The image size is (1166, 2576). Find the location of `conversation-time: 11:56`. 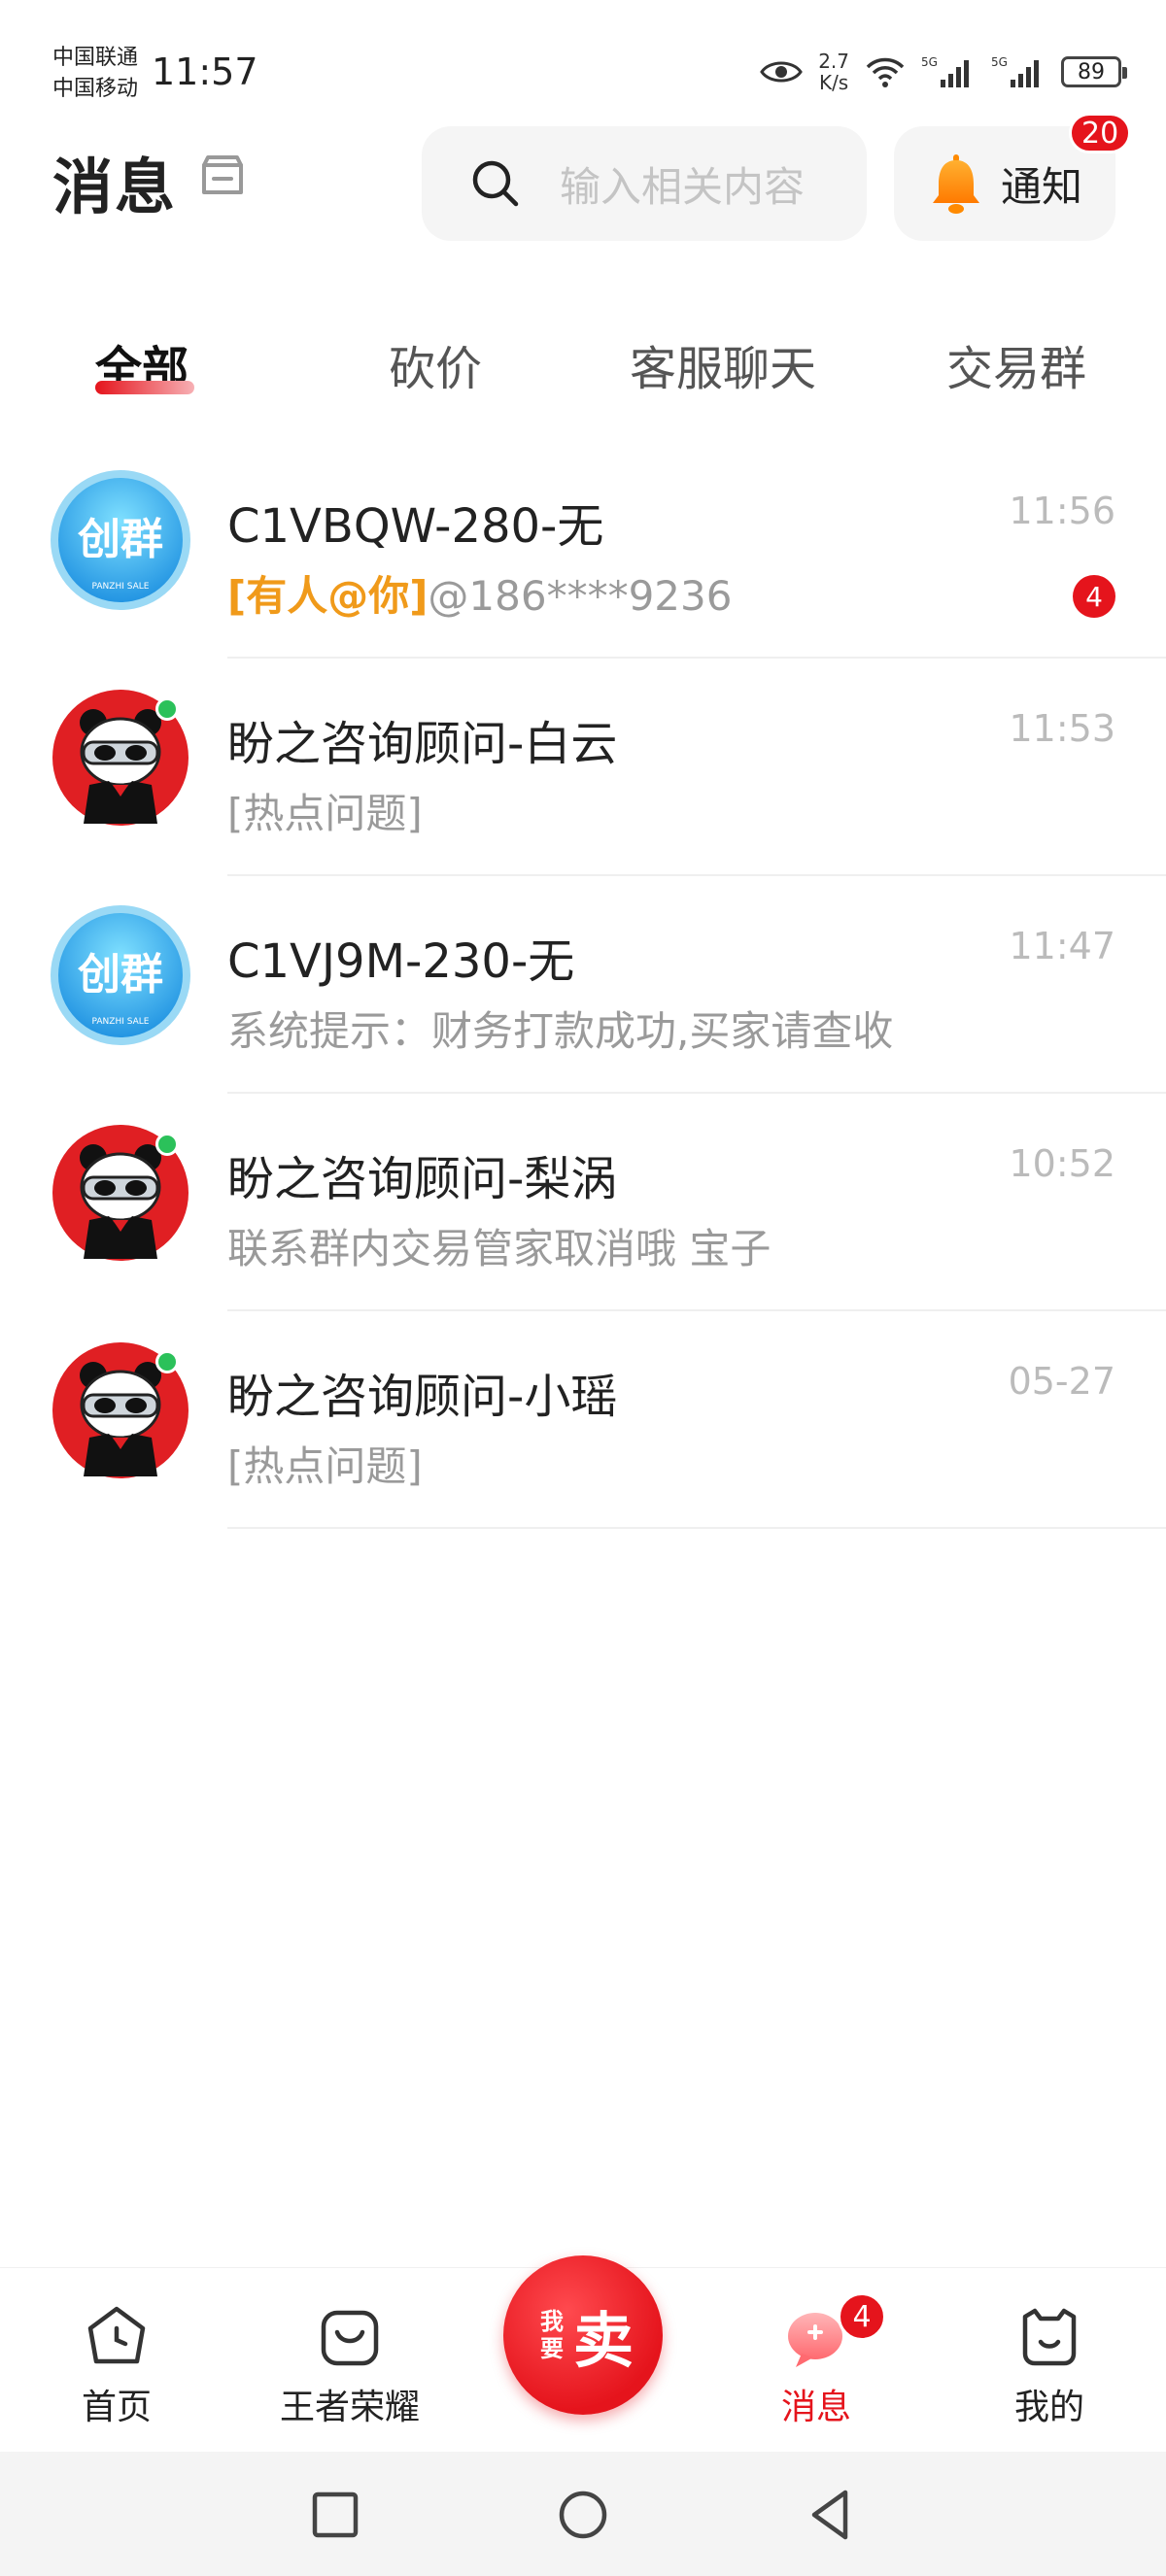

conversation-time: 11:56 is located at coordinates (1062, 511).